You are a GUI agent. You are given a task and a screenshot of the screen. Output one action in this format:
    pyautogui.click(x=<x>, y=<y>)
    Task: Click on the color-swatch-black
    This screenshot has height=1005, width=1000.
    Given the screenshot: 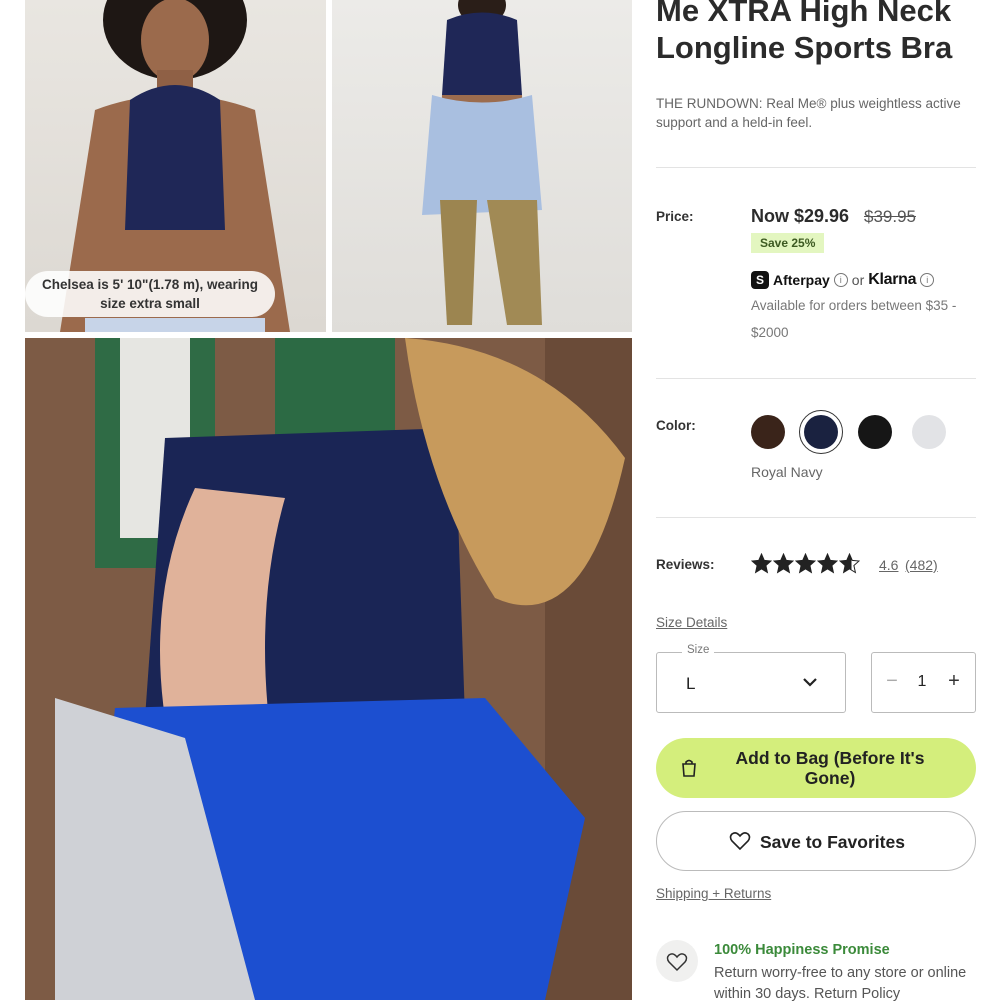 What is the action you would take?
    pyautogui.click(x=875, y=432)
    